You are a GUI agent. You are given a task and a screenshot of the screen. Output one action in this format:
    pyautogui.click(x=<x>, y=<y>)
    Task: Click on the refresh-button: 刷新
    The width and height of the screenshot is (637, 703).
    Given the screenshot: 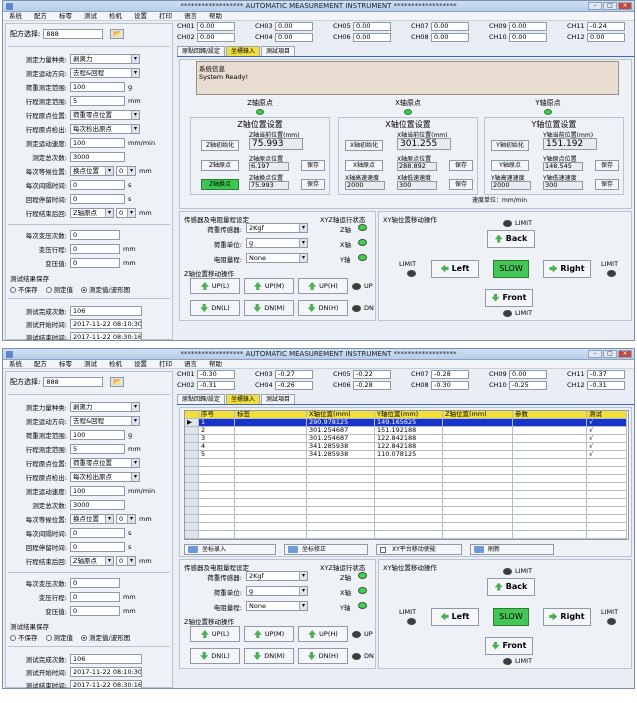 What is the action you would take?
    pyautogui.click(x=512, y=549)
    